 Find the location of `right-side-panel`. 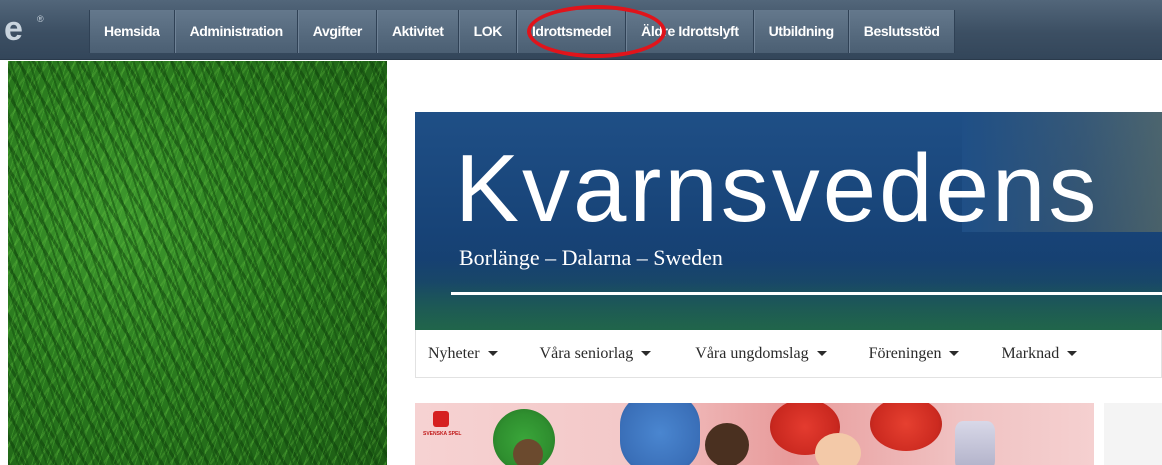

right-side-panel is located at coordinates (1133, 434).